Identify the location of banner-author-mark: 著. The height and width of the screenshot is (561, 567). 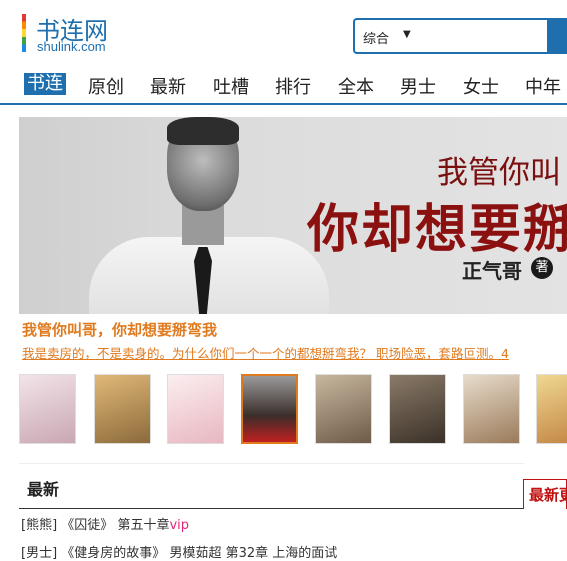
(542, 268).